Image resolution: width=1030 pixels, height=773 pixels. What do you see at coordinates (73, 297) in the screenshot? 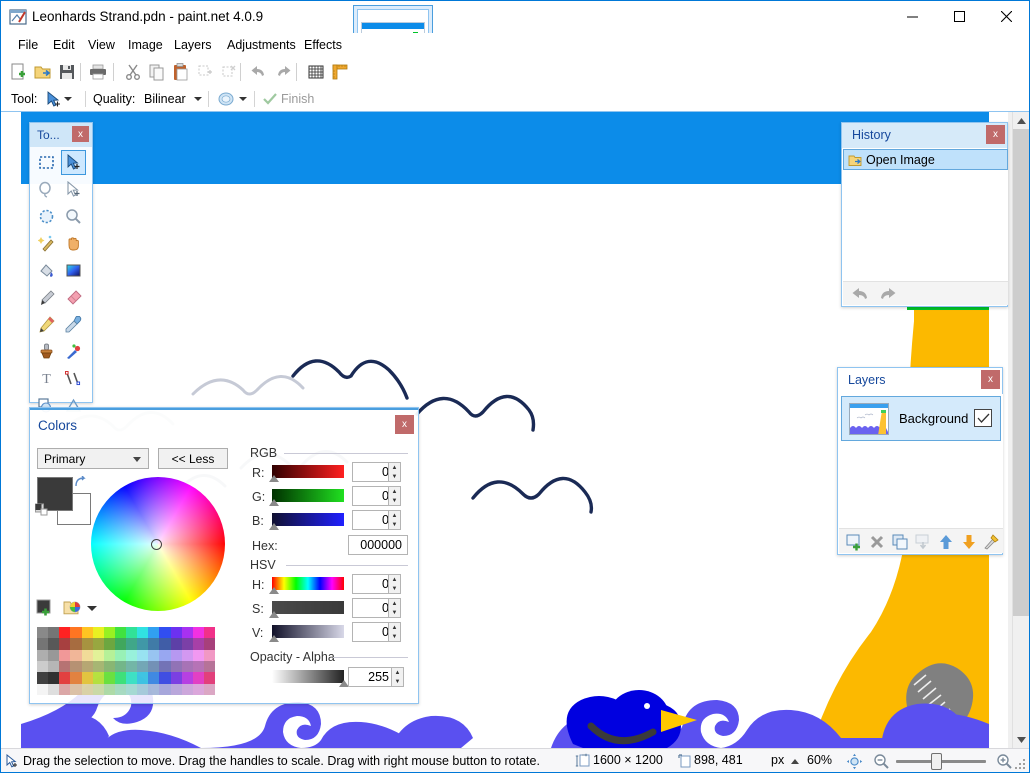
I see `eraser-tool` at bounding box center [73, 297].